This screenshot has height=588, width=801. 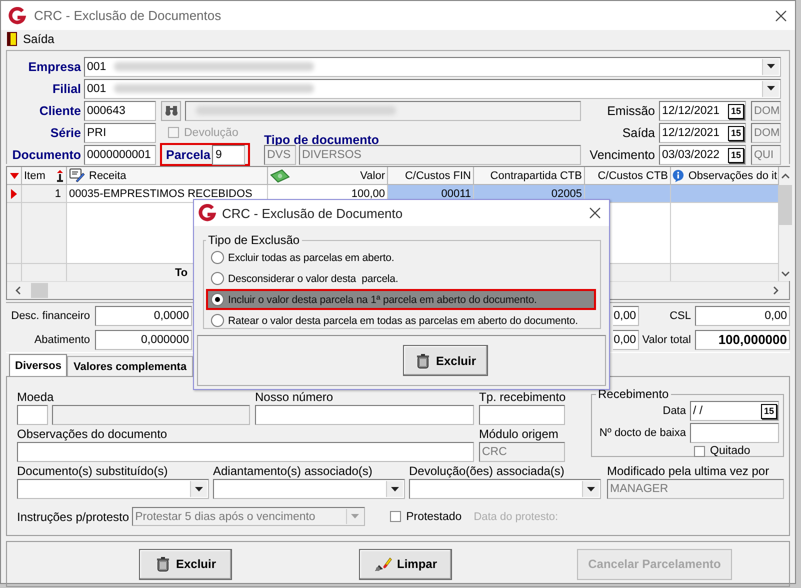 What do you see at coordinates (73, 517) in the screenshot?
I see `field-label: Instruções p/protesto` at bounding box center [73, 517].